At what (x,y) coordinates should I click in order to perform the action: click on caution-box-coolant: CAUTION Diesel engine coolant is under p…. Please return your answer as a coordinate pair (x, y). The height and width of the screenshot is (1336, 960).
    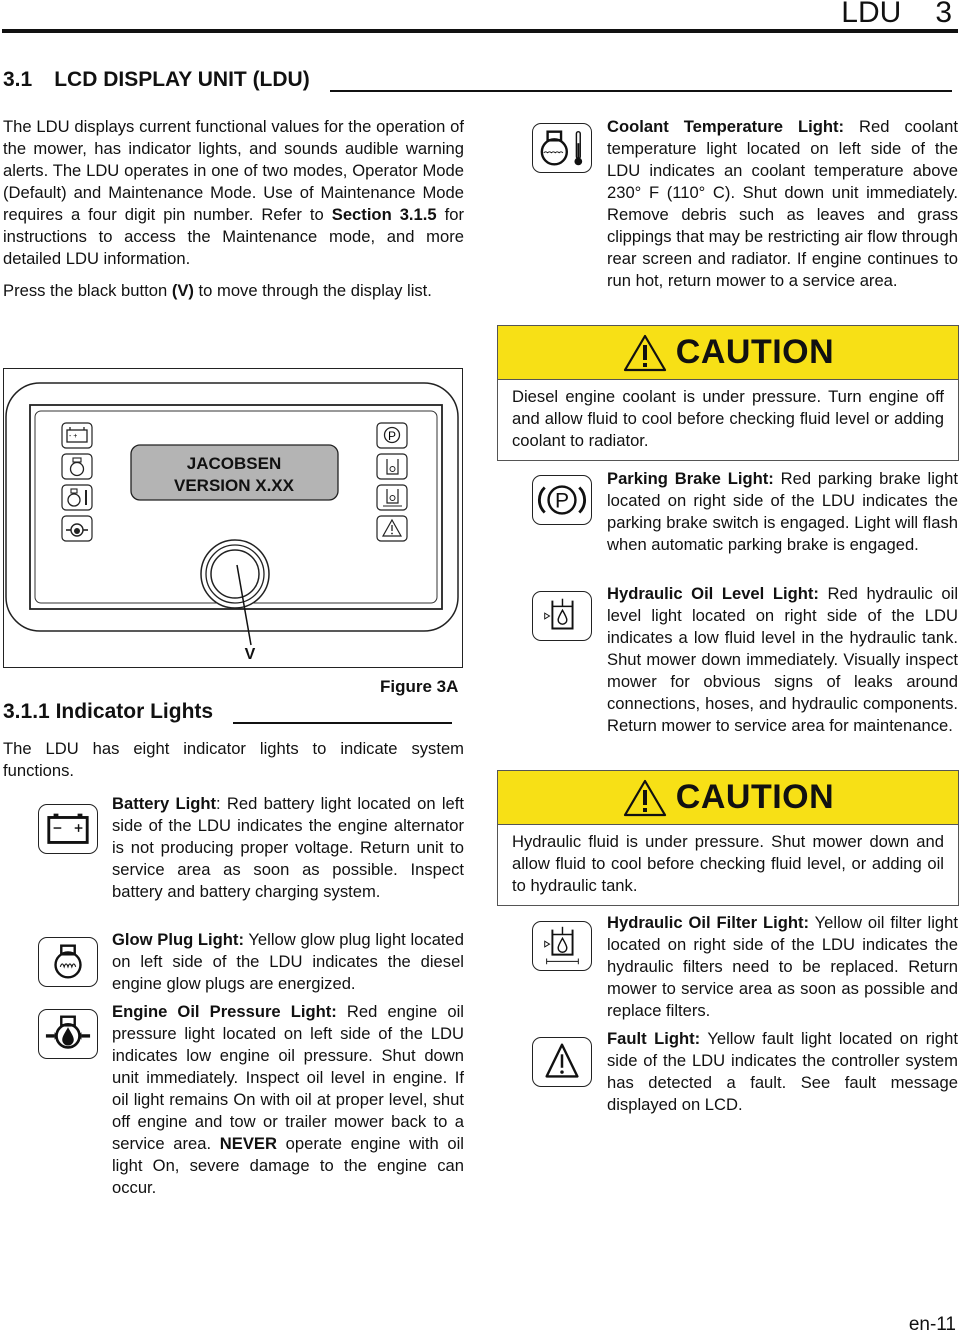
    Looking at the image, I should click on (728, 393).